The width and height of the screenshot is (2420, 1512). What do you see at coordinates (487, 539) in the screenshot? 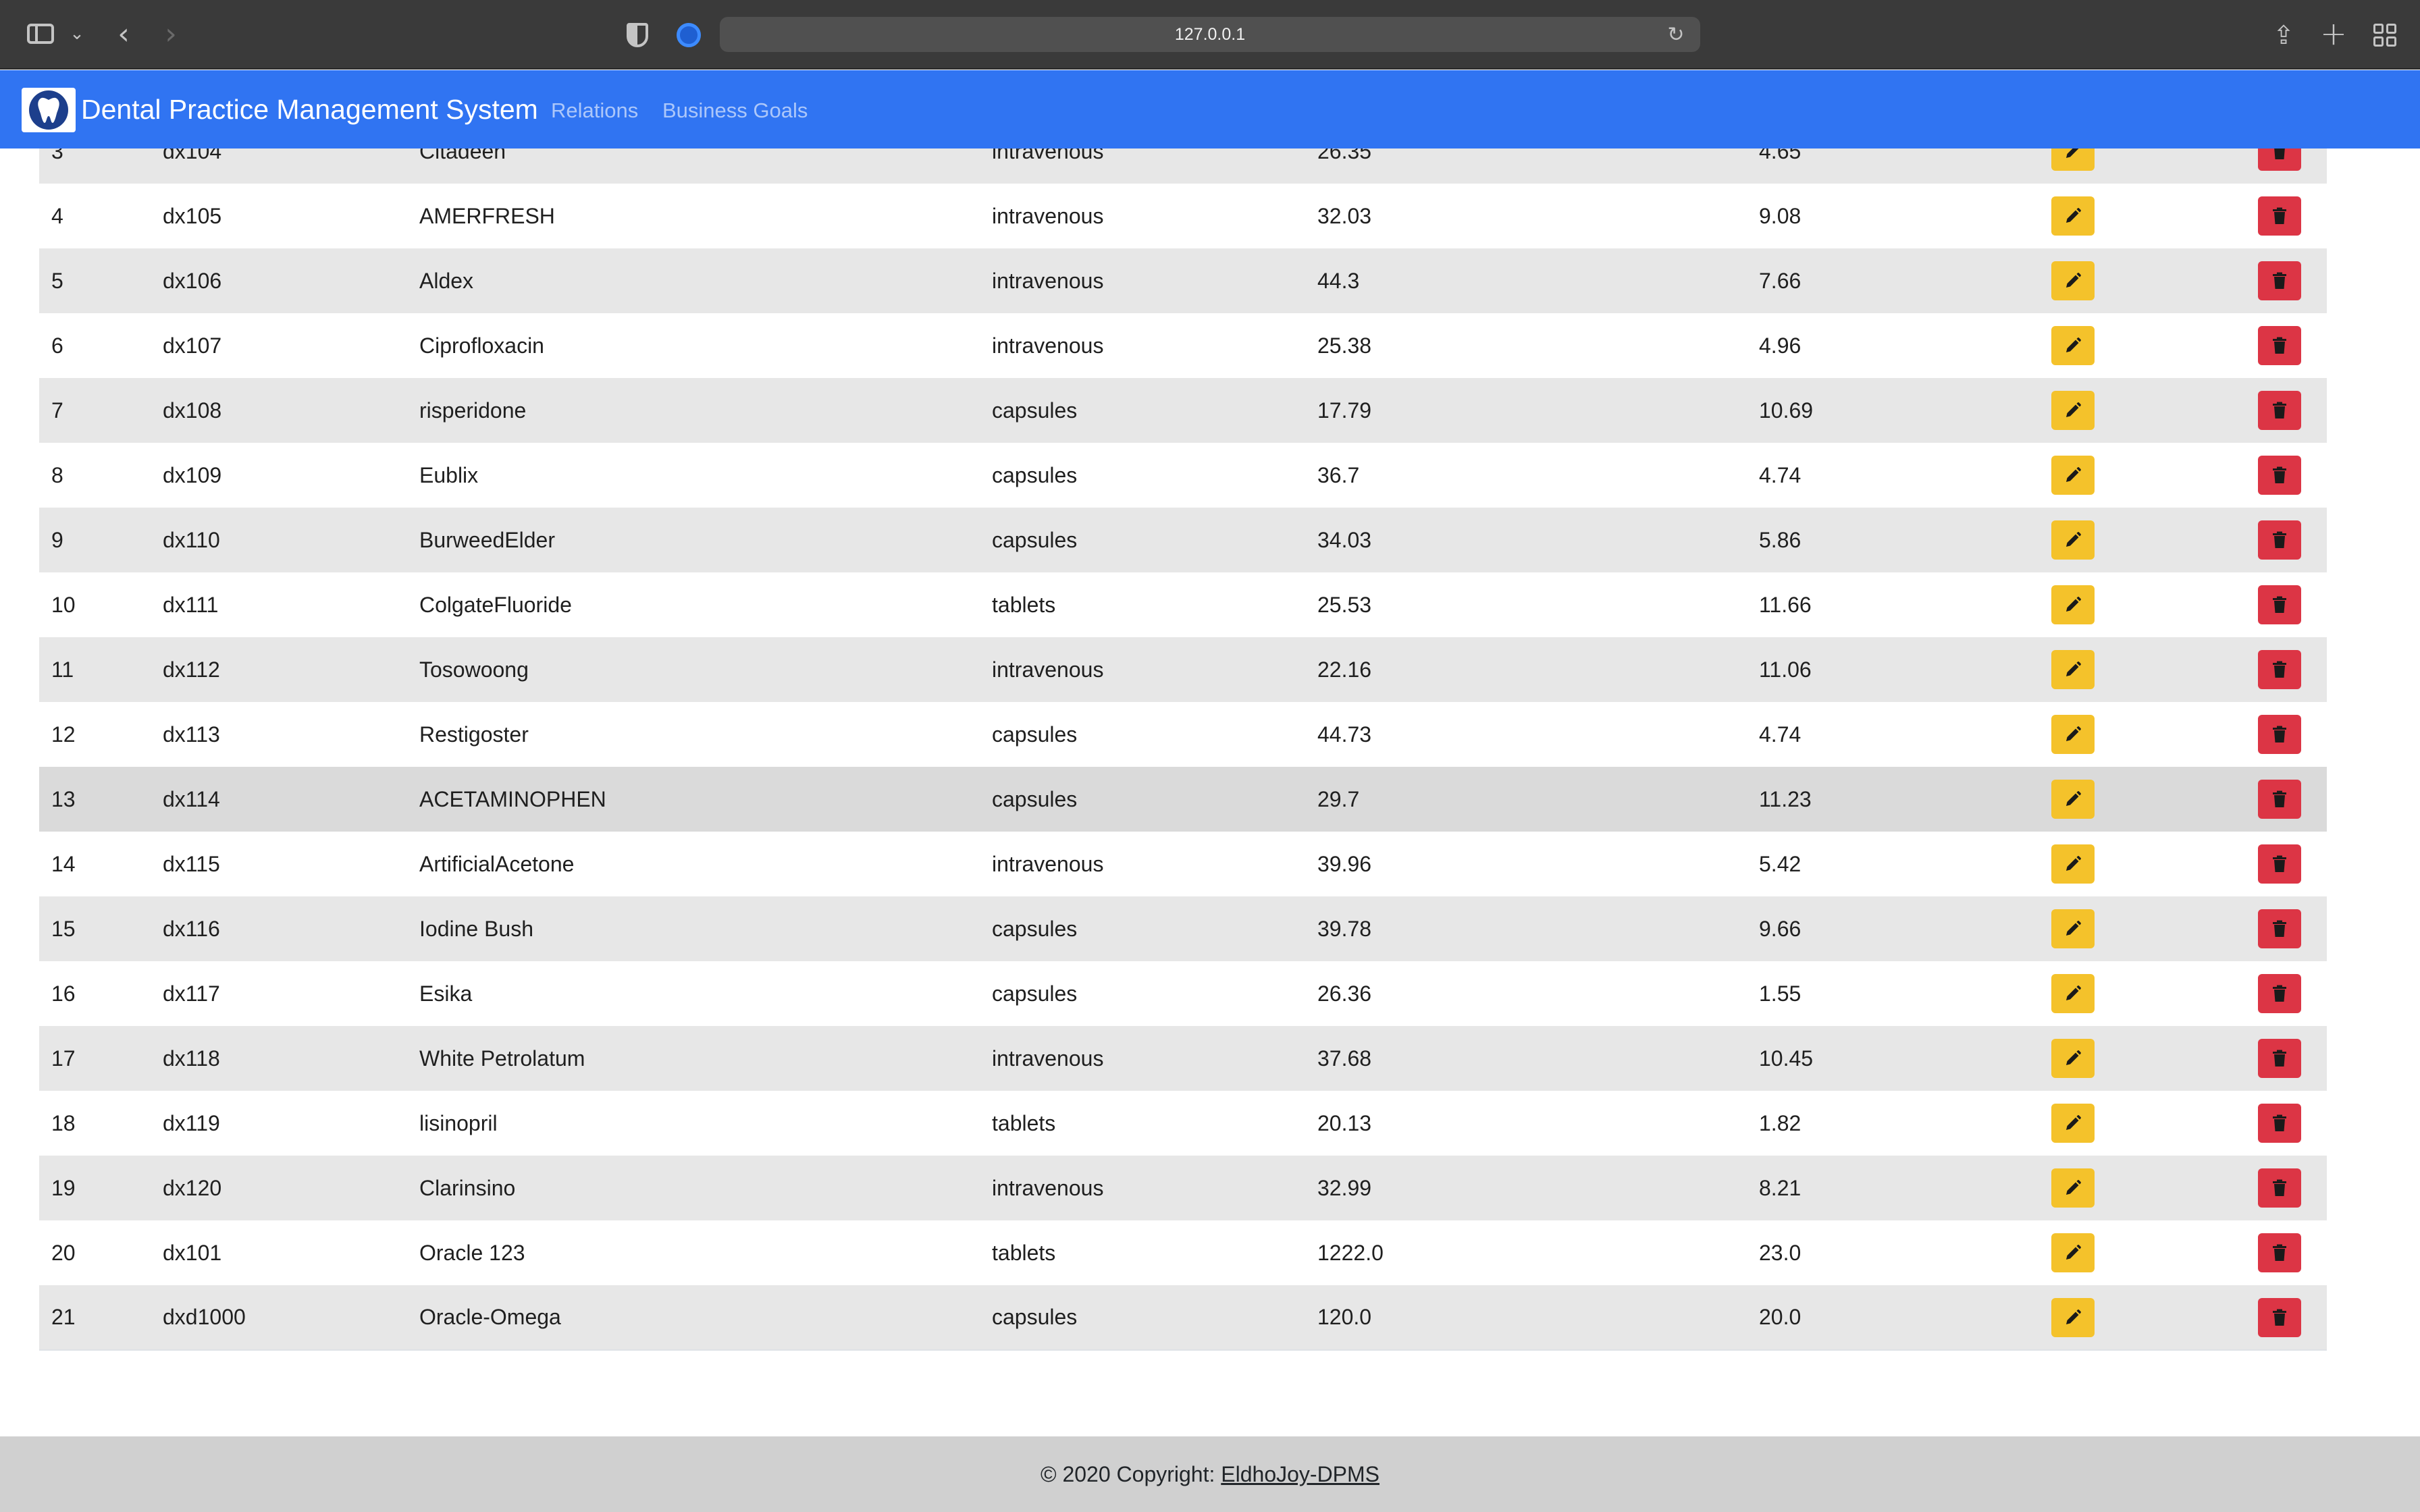
I see `drug-name-cell: BurweedElder` at bounding box center [487, 539].